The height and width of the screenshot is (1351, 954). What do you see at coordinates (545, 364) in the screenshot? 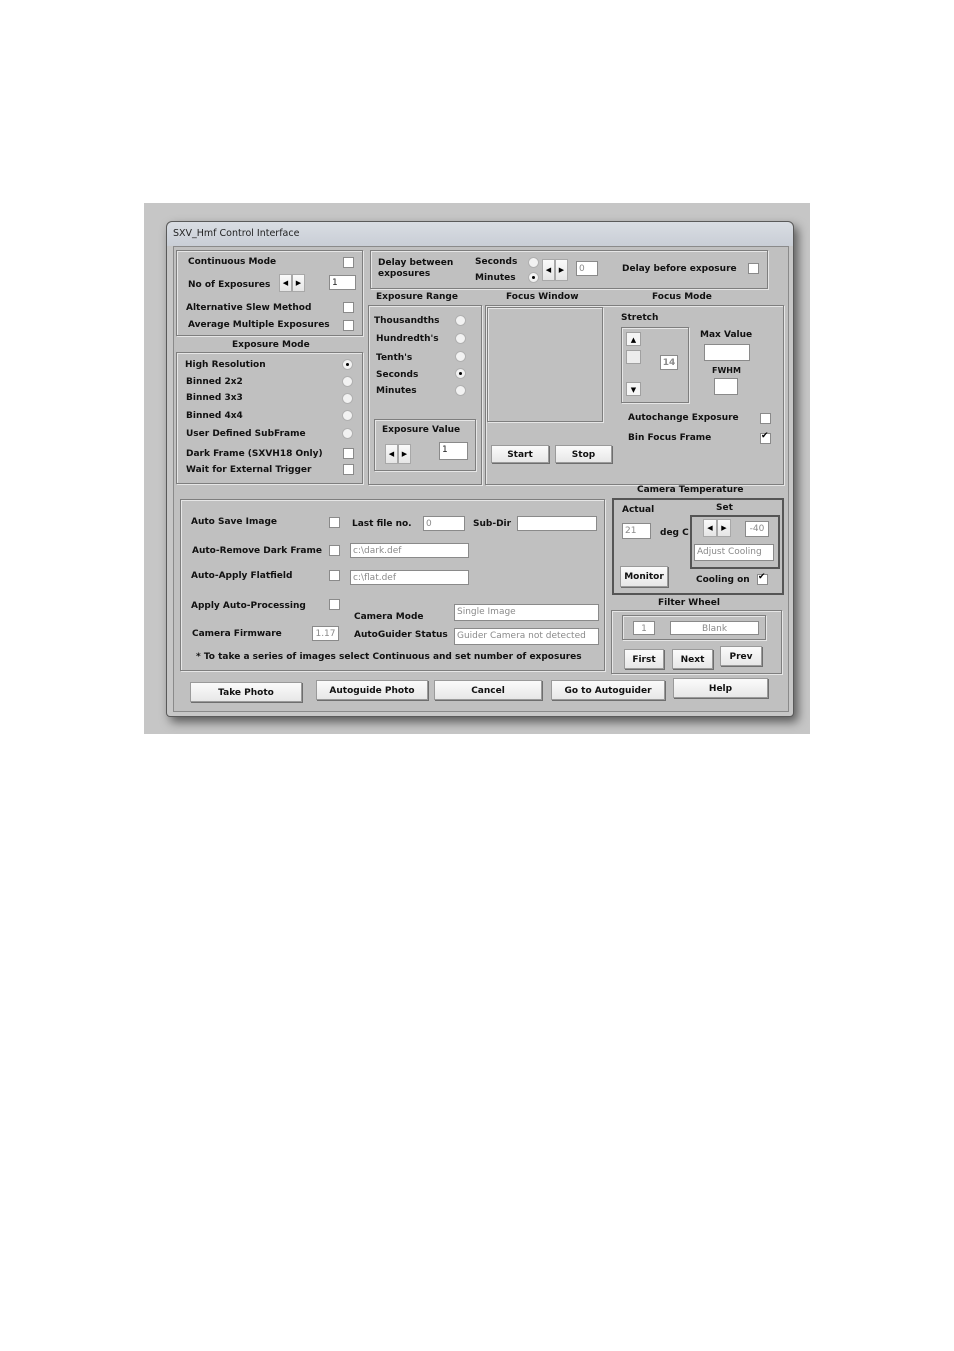
I see `focus-window-panel` at bounding box center [545, 364].